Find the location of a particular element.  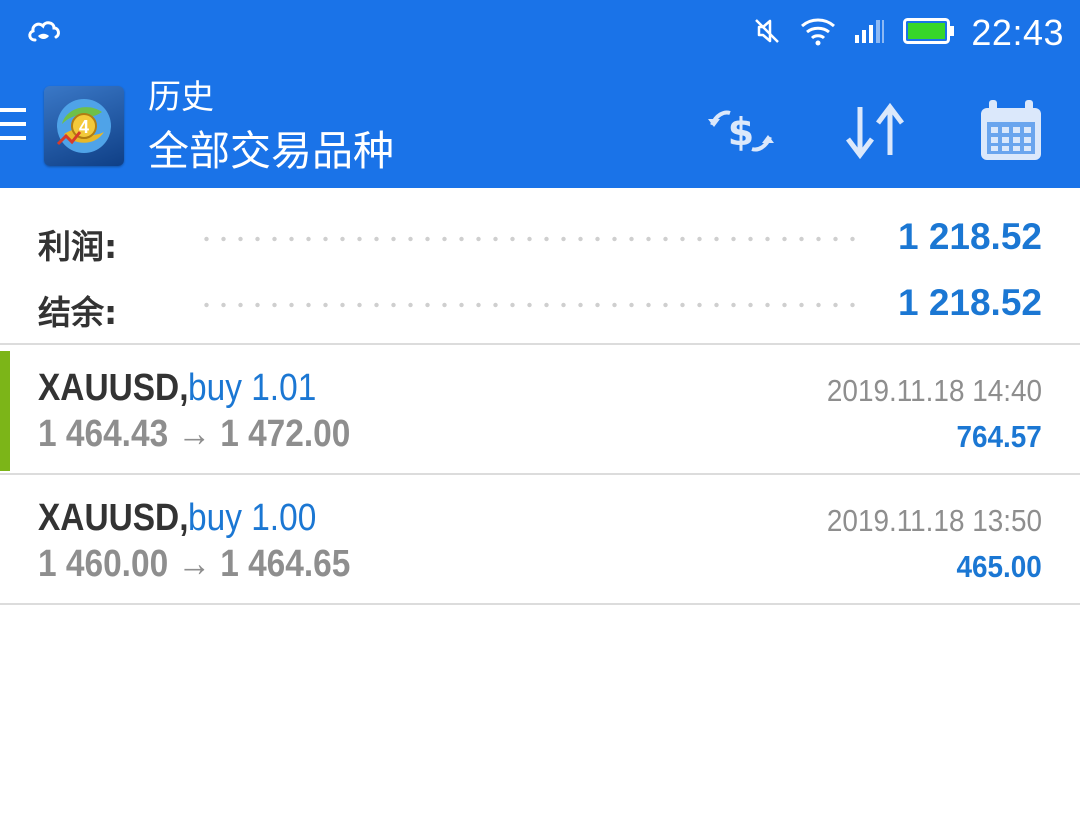

app-logo-icon: 4 is located at coordinates (84, 126).